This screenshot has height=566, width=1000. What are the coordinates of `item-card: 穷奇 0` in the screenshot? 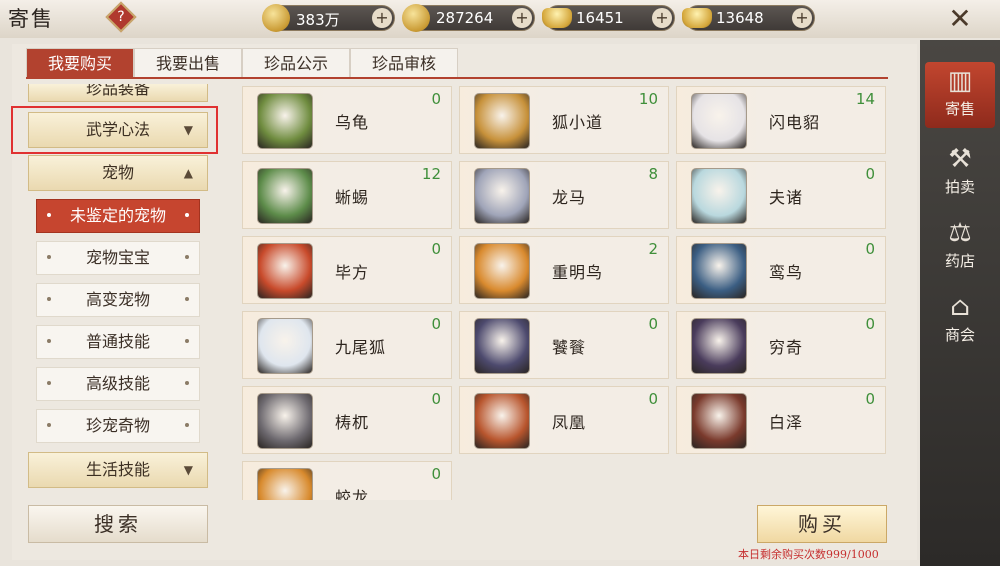 It's located at (781, 345).